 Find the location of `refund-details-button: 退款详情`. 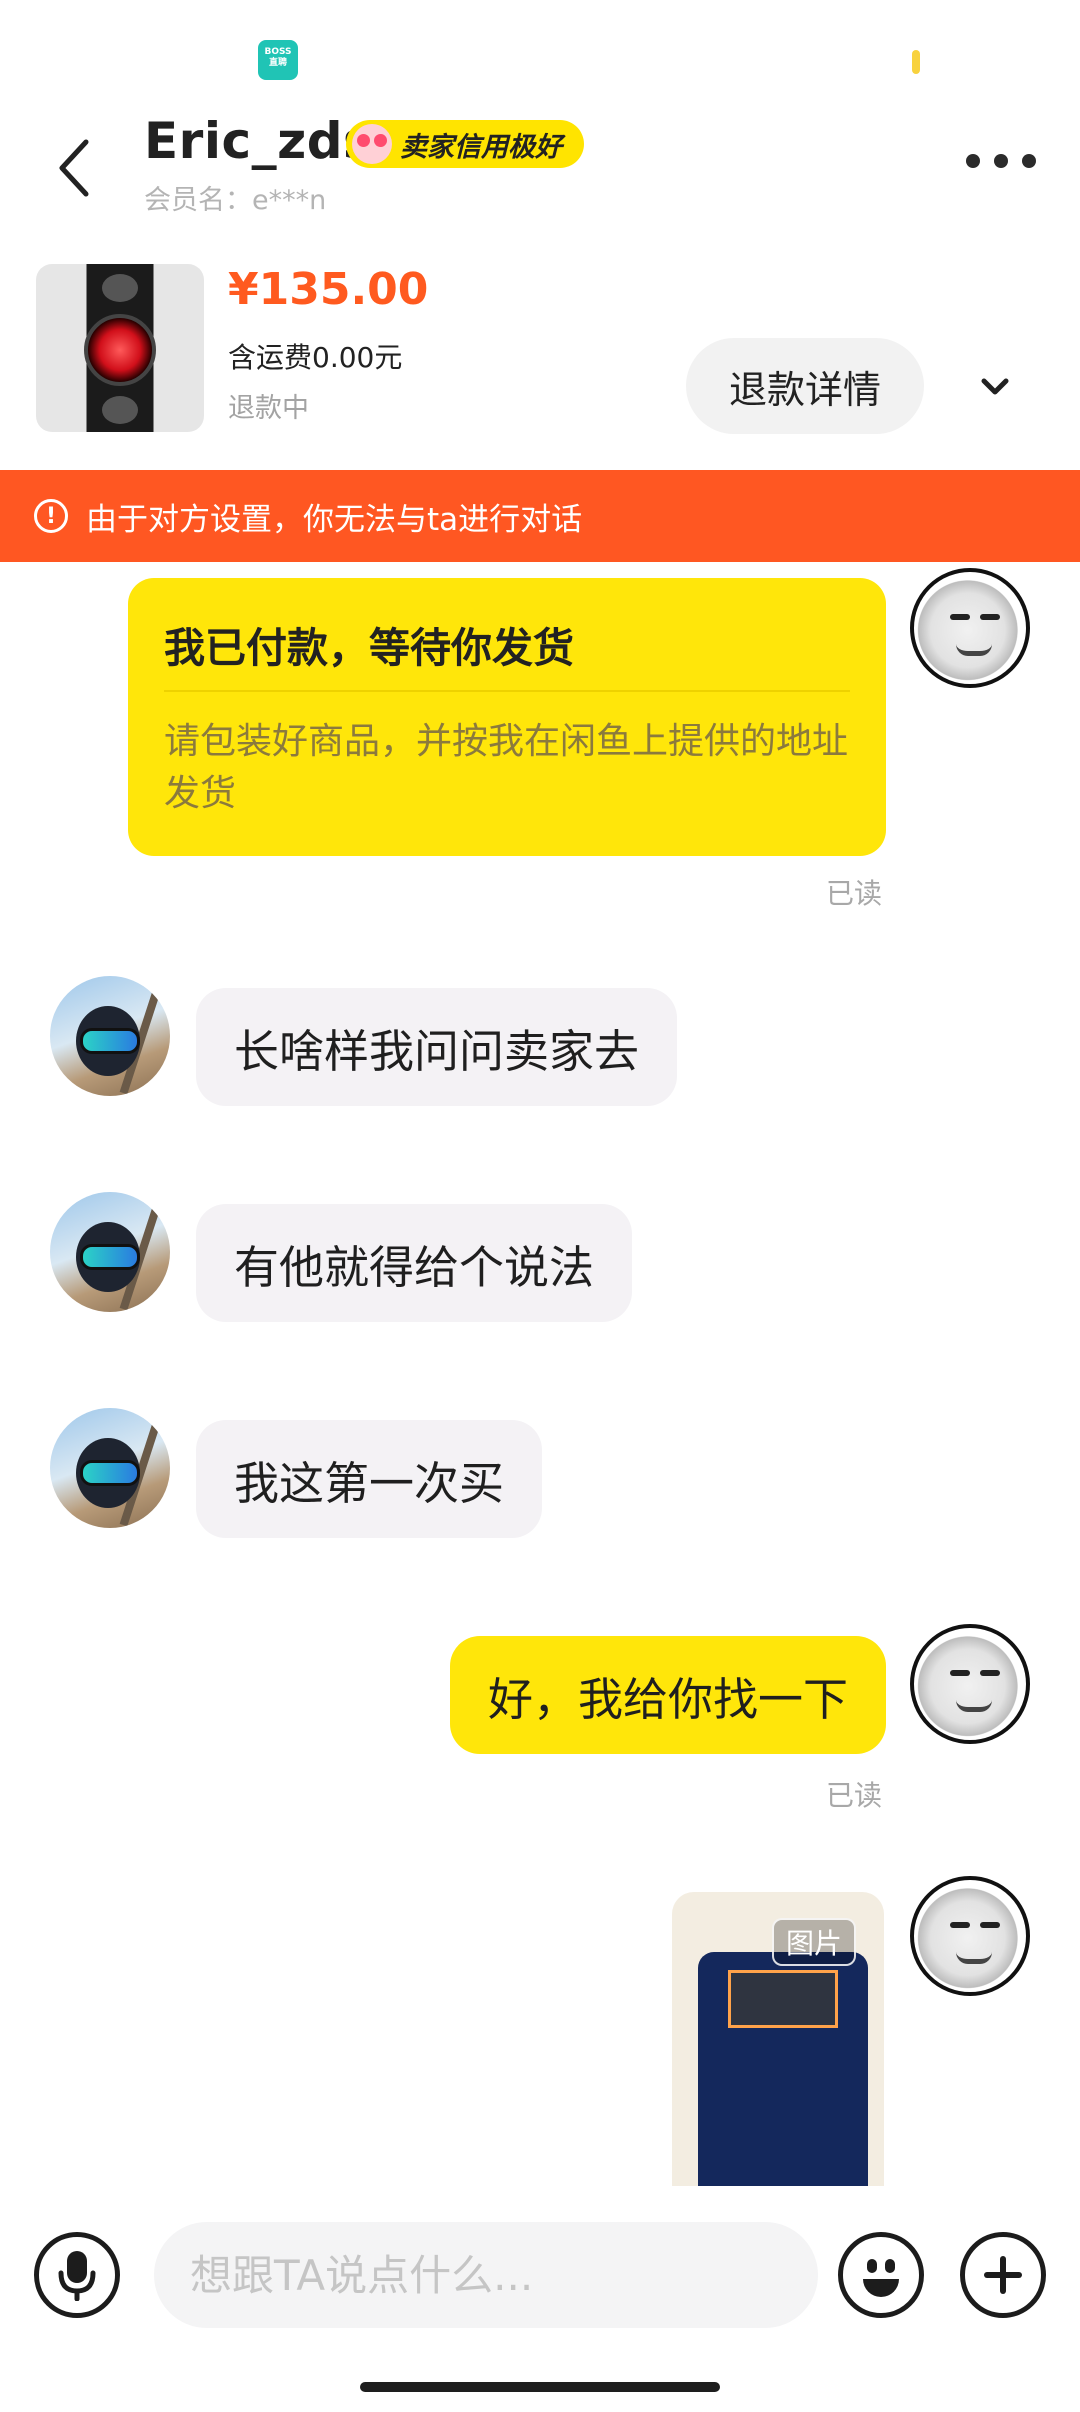

refund-details-button: 退款详情 is located at coordinates (805, 386).